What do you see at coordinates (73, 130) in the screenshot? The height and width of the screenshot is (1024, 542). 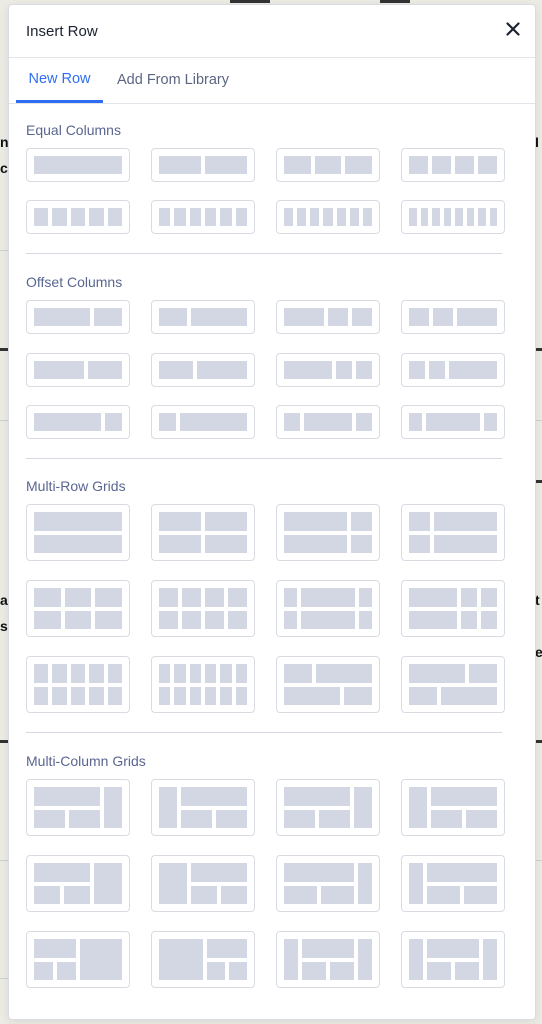 I see `section-title-equal-columns: Equal Columns` at bounding box center [73, 130].